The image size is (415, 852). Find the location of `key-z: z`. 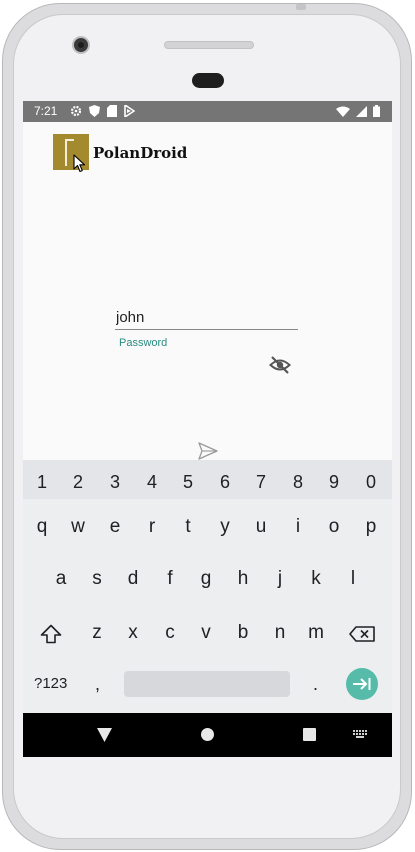

key-z: z is located at coordinates (97, 633).